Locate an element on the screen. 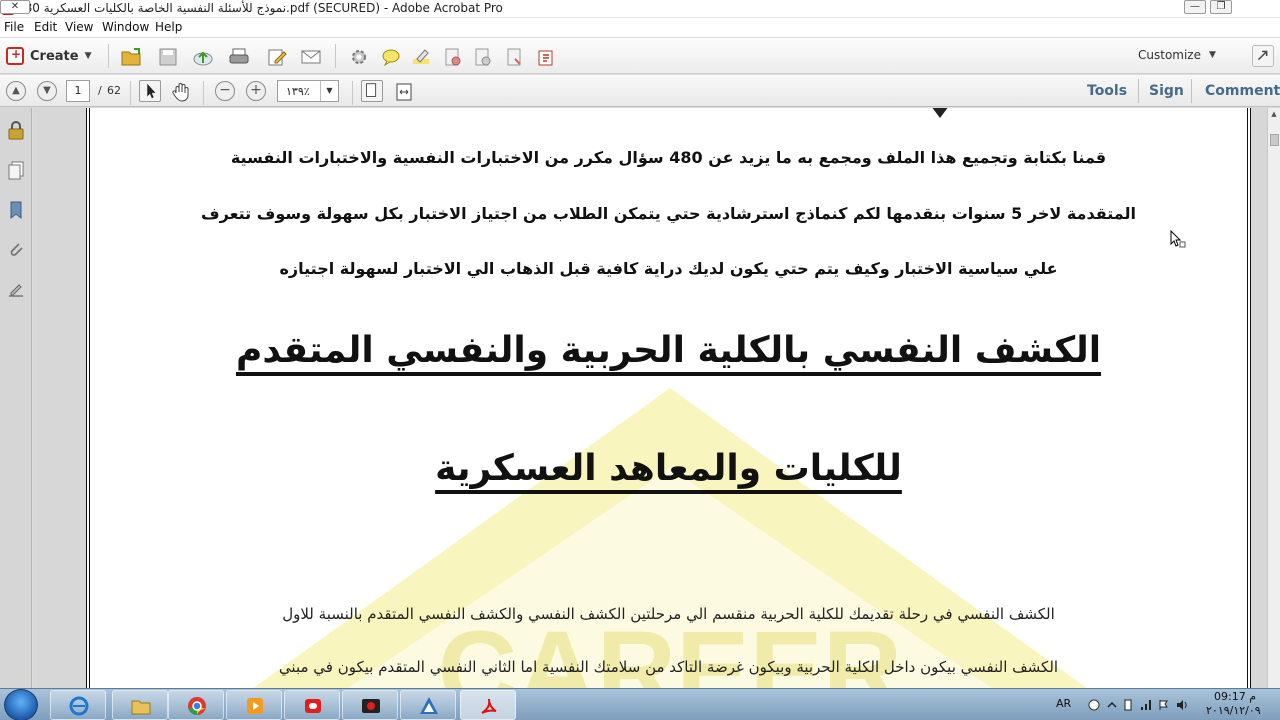 Image resolution: width=1280 pixels, height=720 pixels. help-question-icon is located at coordinates (1094, 705).